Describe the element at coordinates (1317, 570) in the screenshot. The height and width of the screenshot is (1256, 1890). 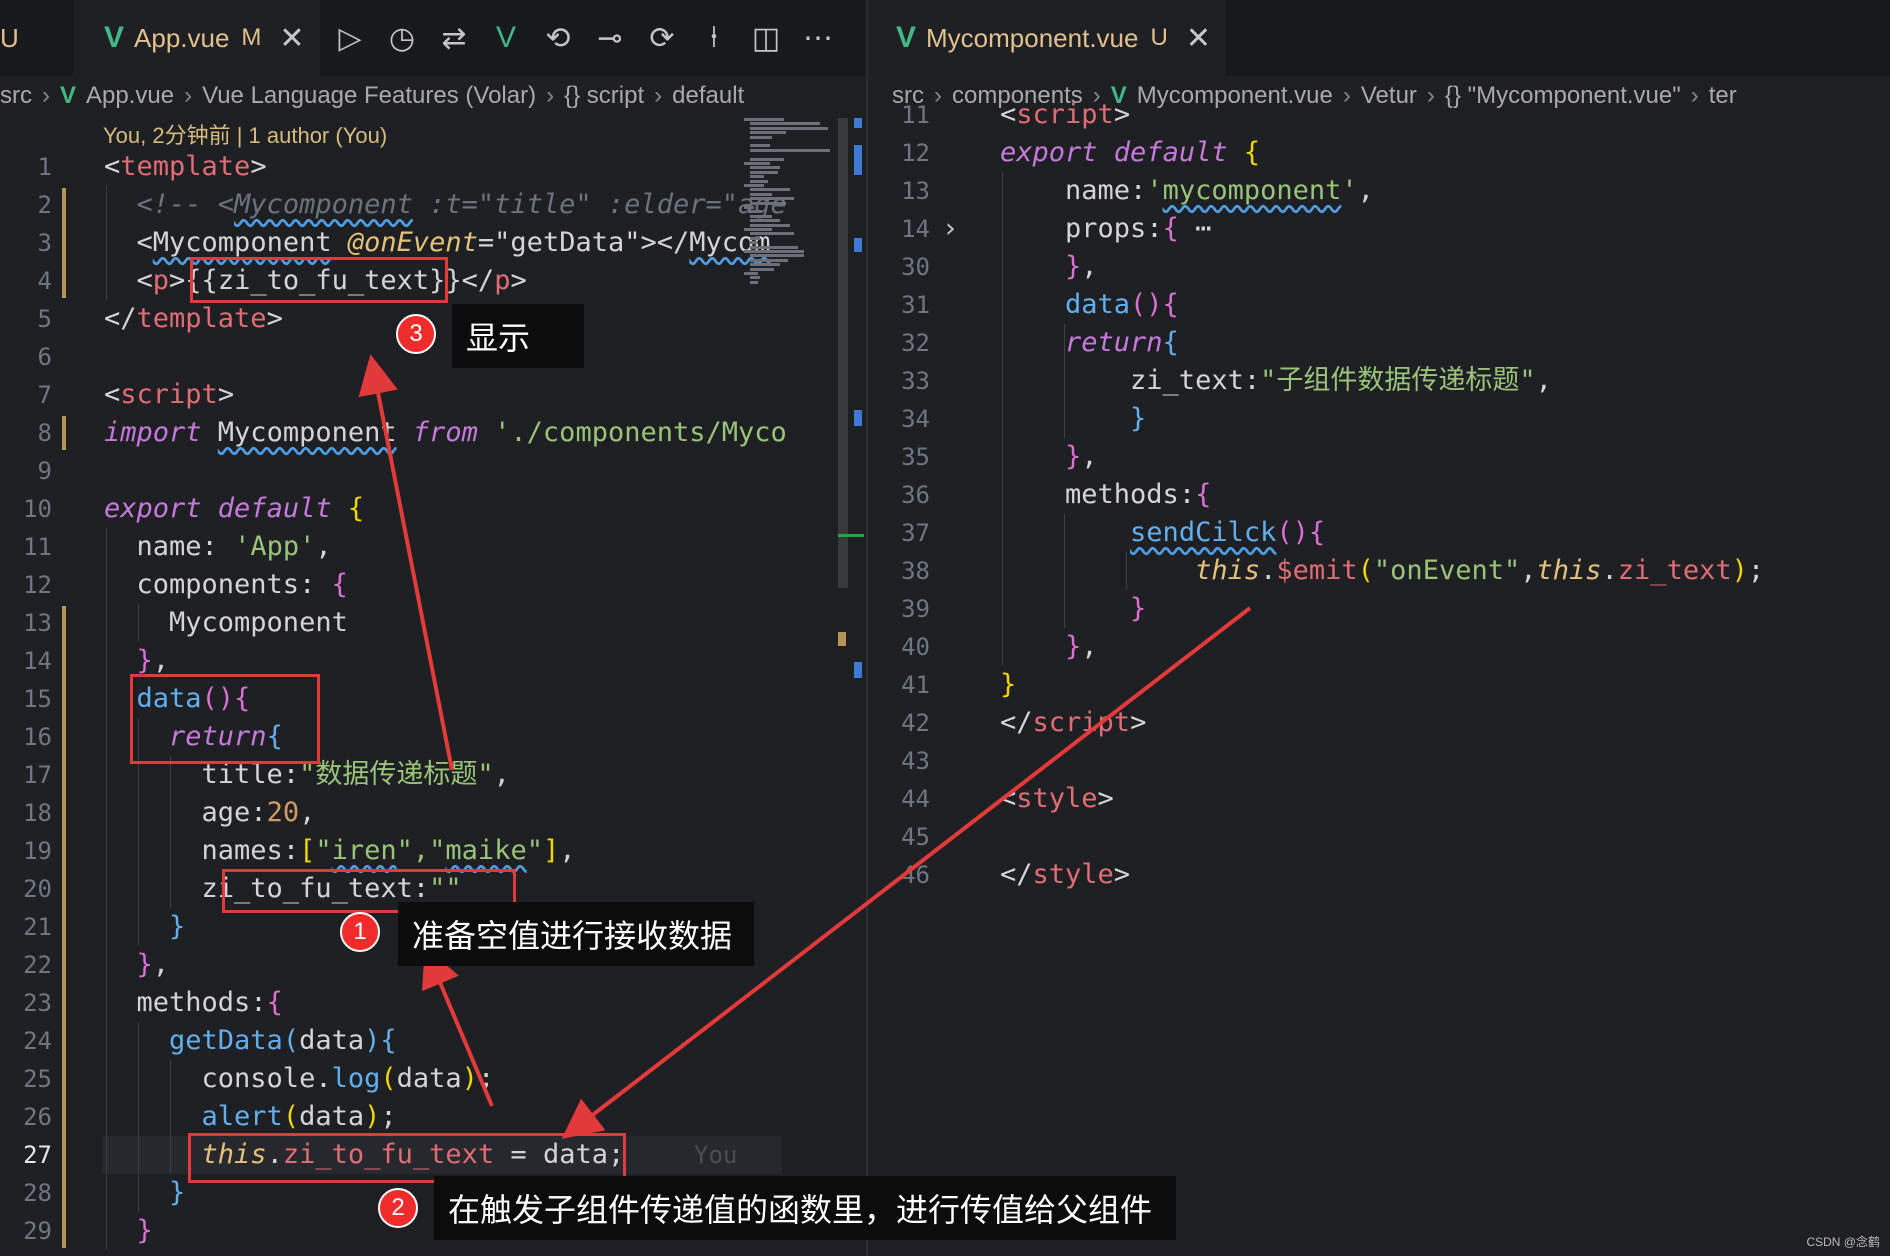
I see `code-token: $emit` at that location.